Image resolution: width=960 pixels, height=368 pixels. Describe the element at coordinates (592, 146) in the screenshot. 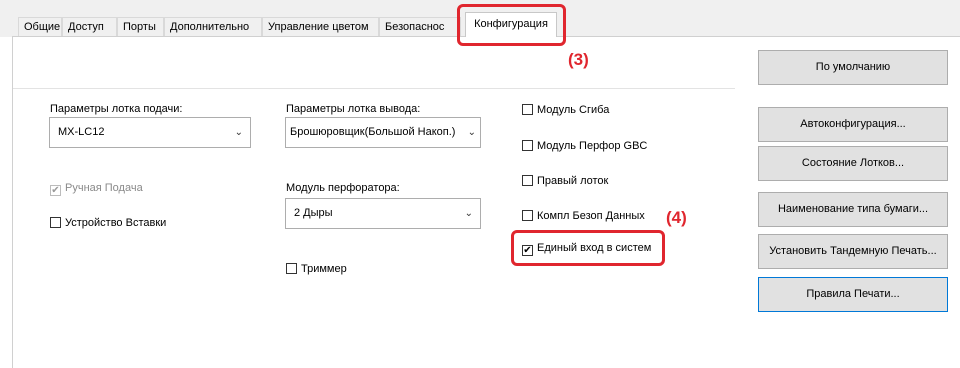

I see `gbc-punch-label: Модуль Перфор GBC` at that location.